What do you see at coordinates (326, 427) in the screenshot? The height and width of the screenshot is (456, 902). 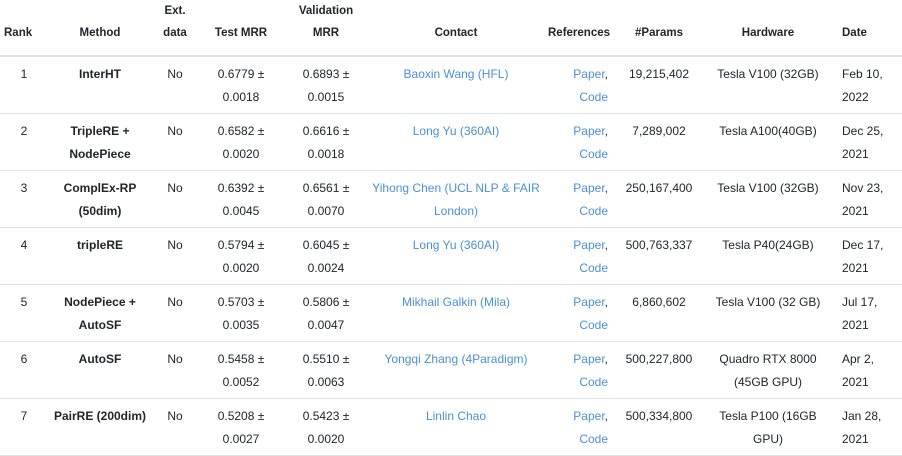 I see `cell-validation-mrr: 0.5423 ± 0.0020` at bounding box center [326, 427].